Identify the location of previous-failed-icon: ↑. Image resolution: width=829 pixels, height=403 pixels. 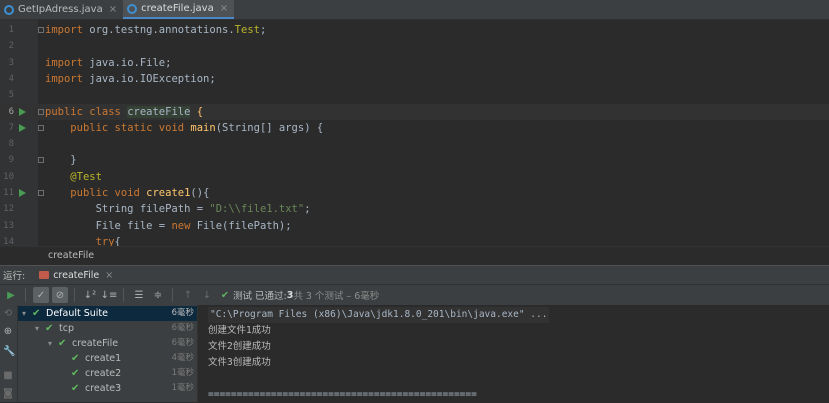
(188, 295).